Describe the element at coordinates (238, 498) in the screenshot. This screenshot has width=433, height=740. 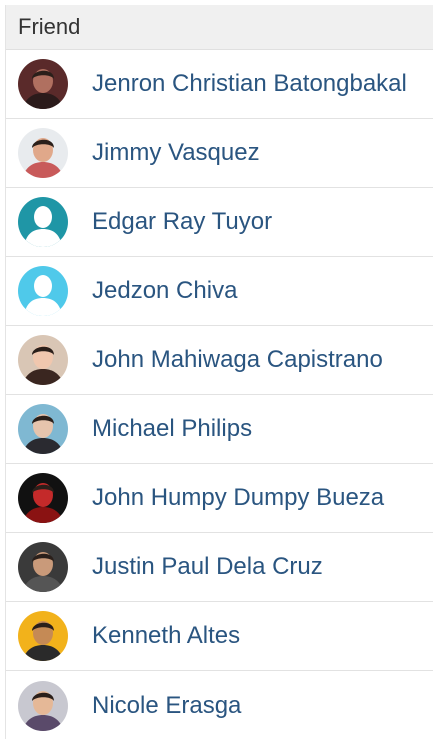
I see `friend-name-link: John Humpy Dumpy Bueza` at that location.